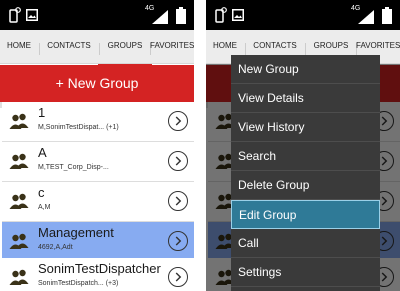  Describe the element at coordinates (76, 232) in the screenshot. I see `group-name: Management` at that location.